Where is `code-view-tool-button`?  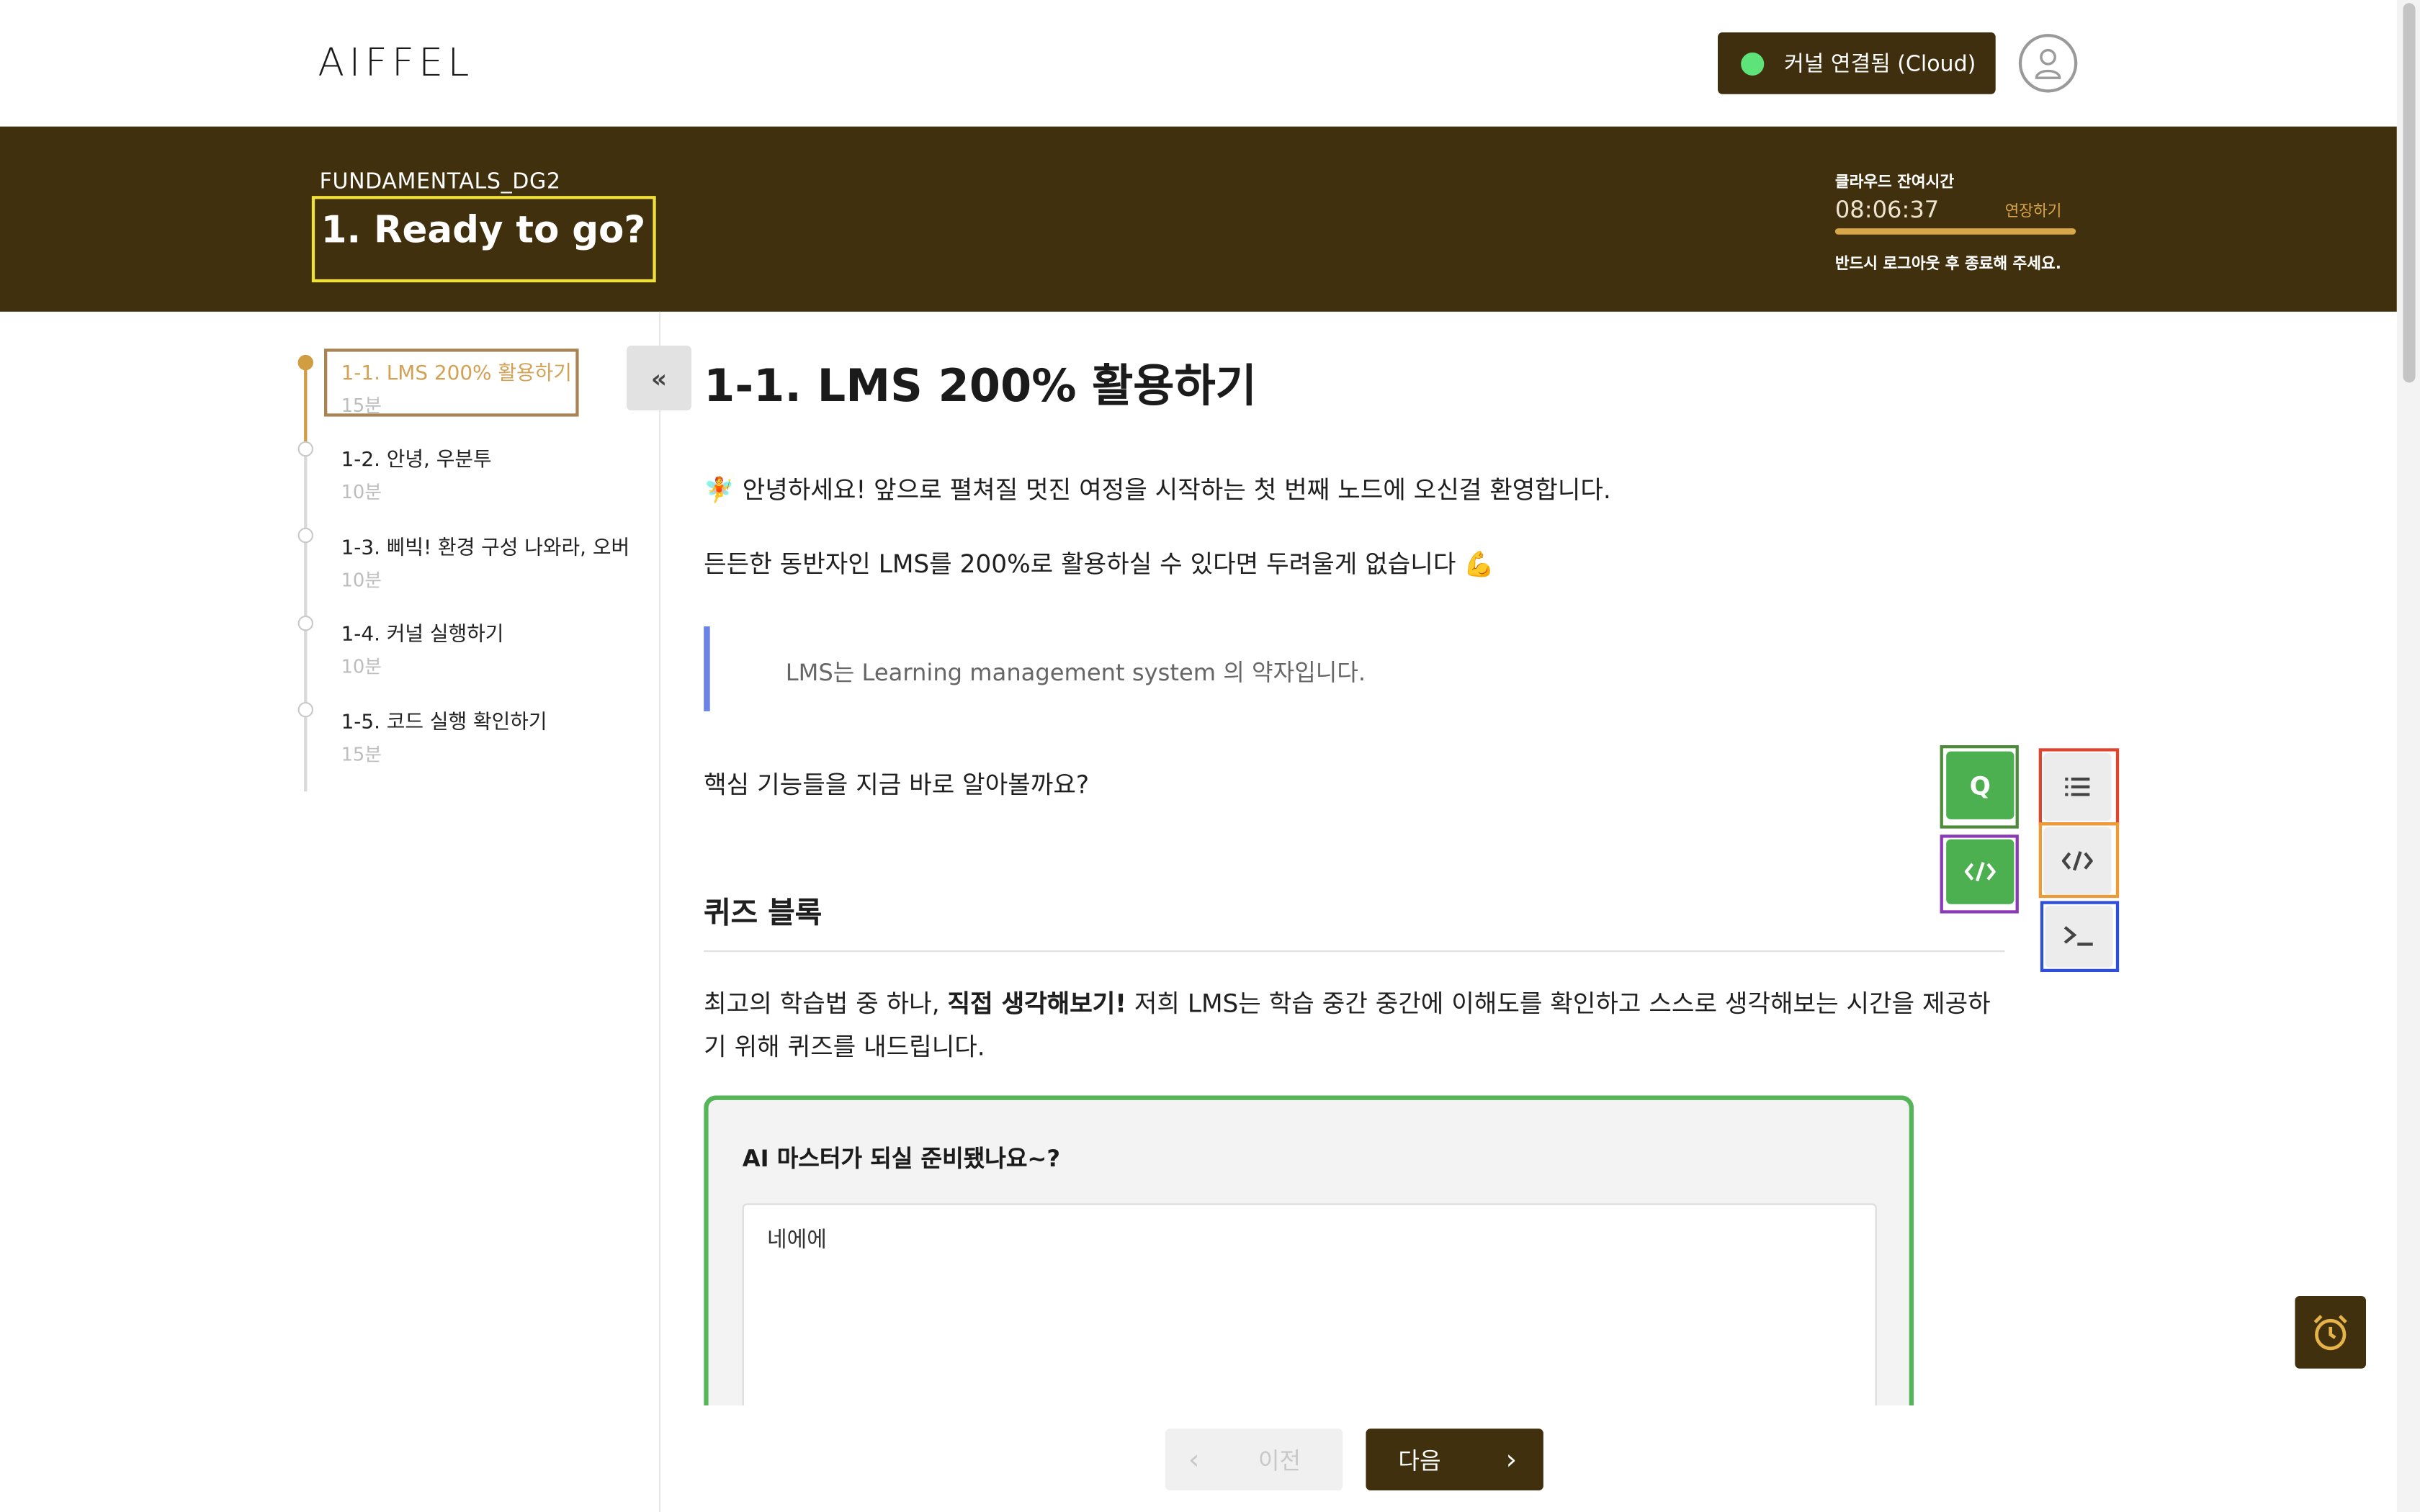
code-view-tool-button is located at coordinates (2077, 861).